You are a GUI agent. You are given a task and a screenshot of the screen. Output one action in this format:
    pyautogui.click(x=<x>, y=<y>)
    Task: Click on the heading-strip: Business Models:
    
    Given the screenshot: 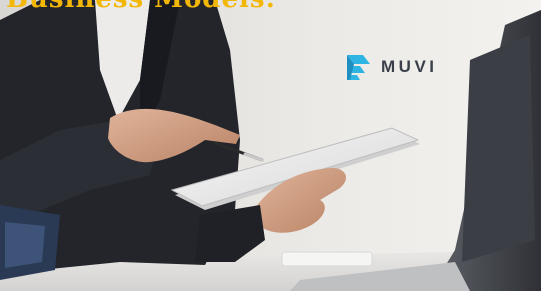 What is the action you would take?
    pyautogui.click(x=270, y=6)
    